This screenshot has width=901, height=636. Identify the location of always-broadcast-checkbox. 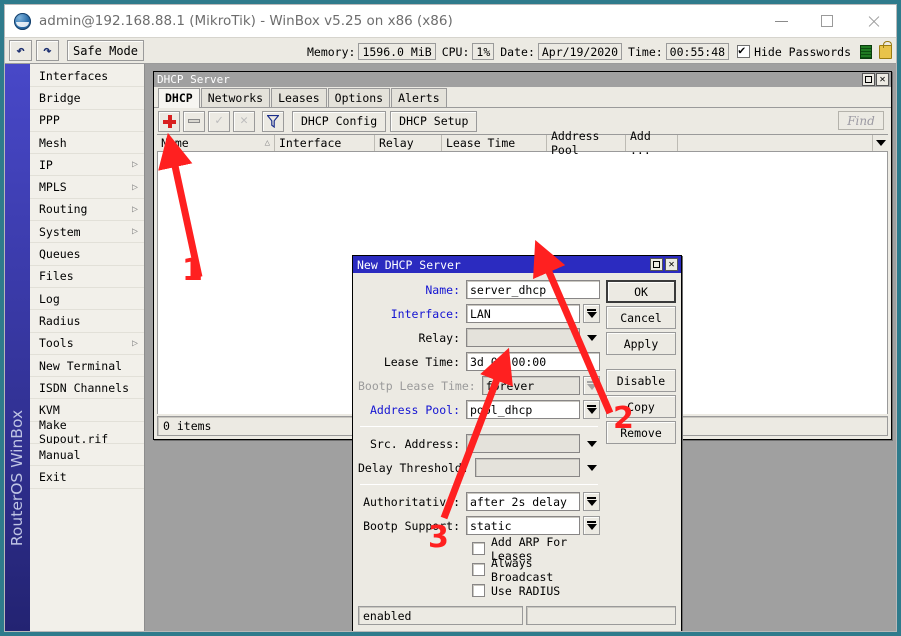
(478, 569).